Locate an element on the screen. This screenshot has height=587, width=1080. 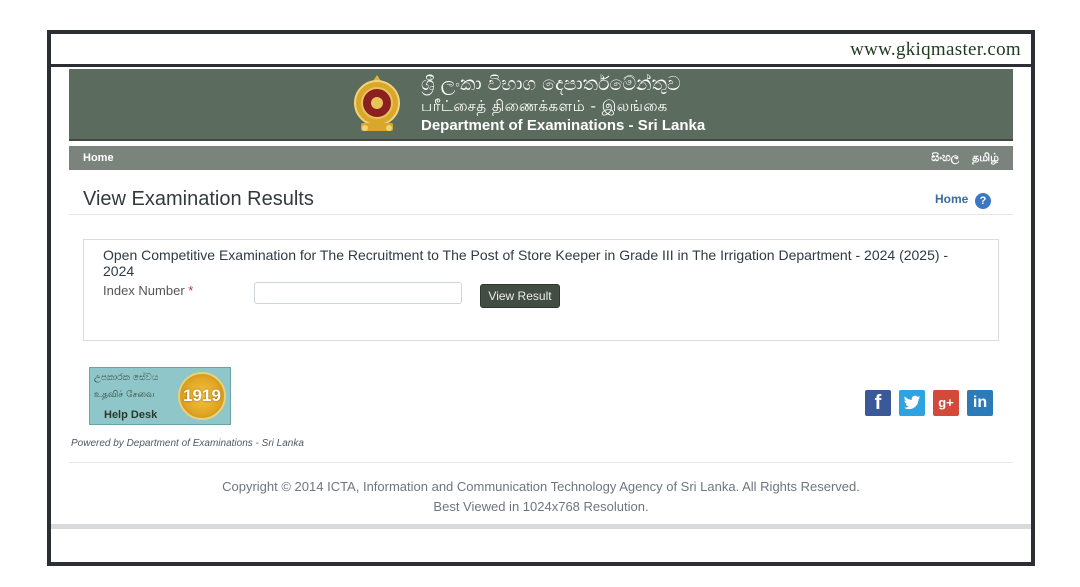
help-desk-tamil: உதவிச் சேவை is located at coordinates (124, 395).